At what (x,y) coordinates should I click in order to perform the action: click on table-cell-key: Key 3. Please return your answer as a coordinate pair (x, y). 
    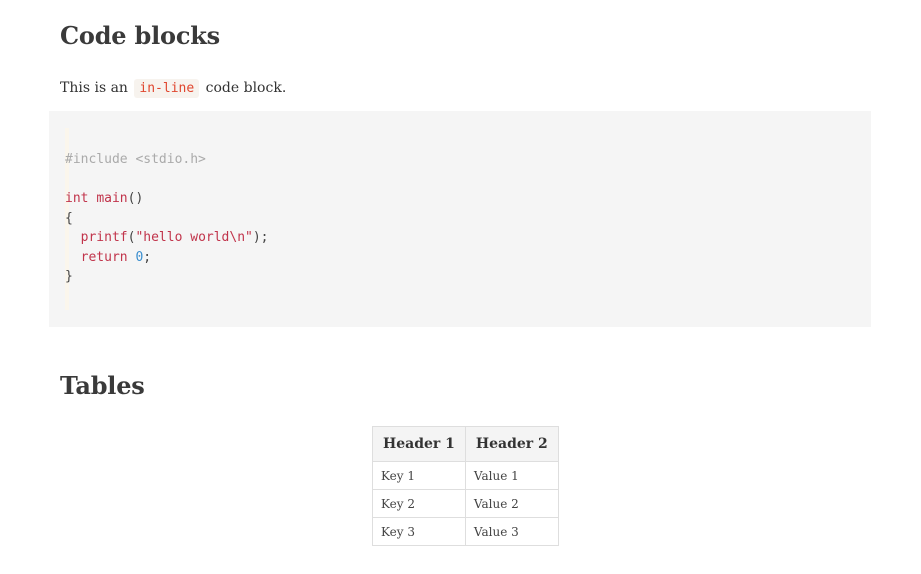
    Looking at the image, I should click on (419, 531).